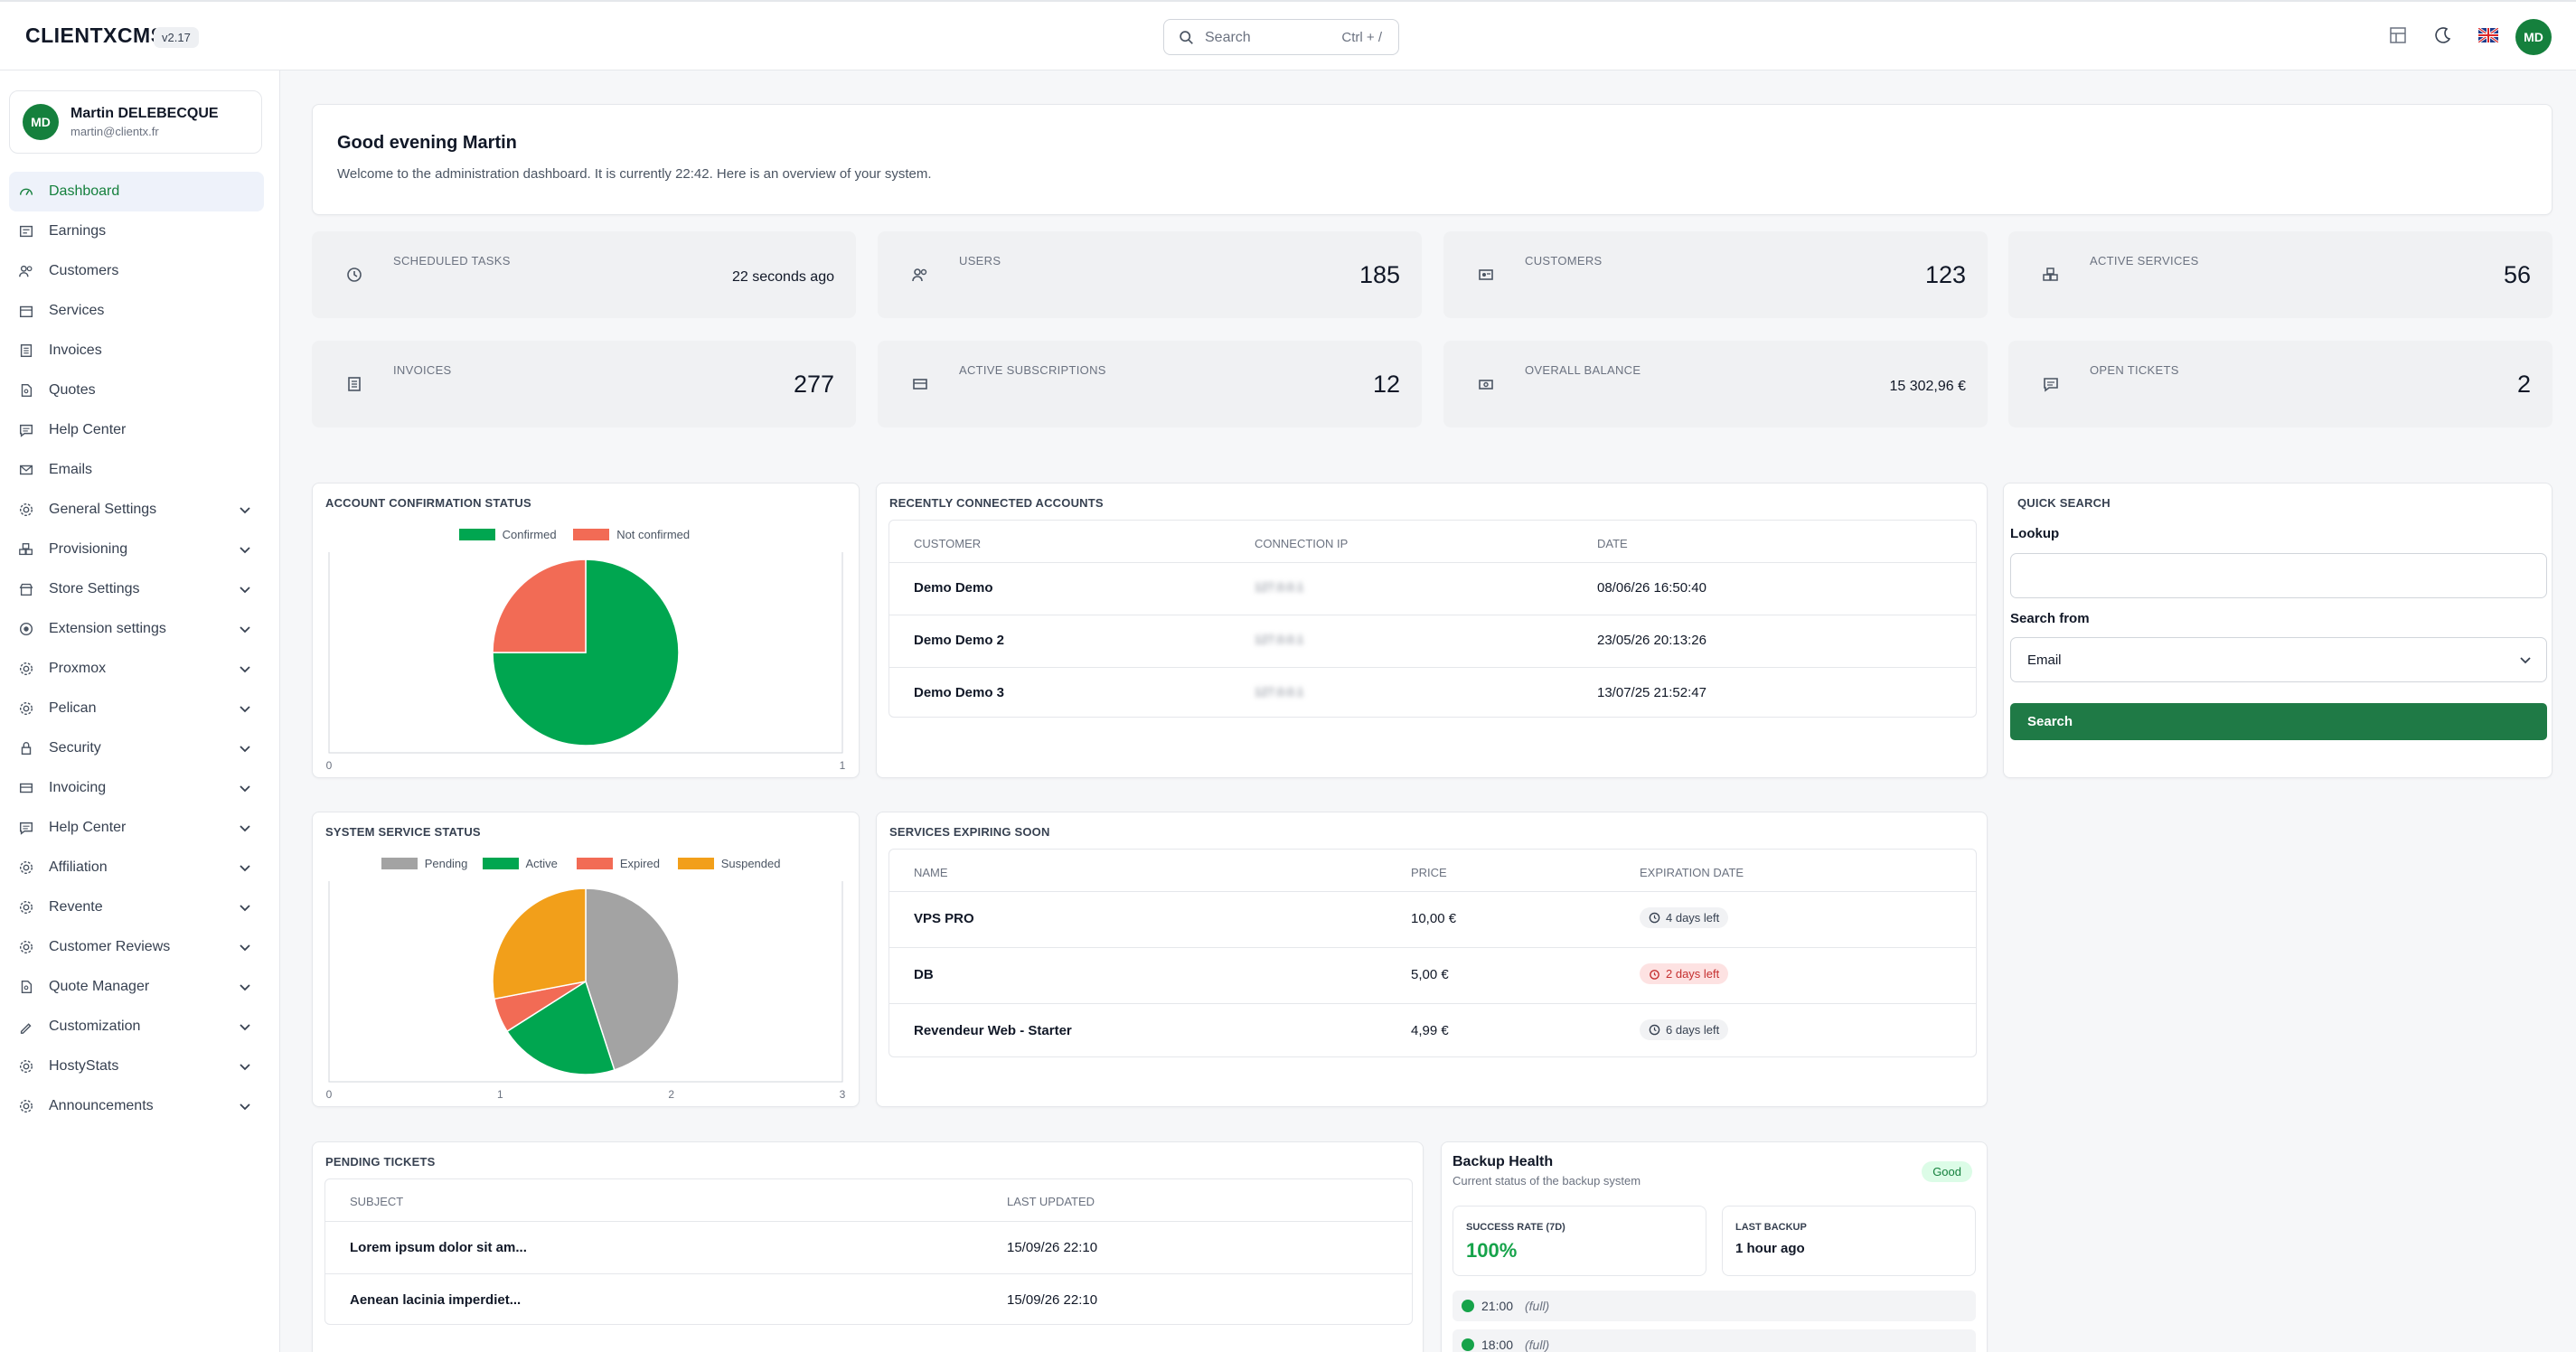  What do you see at coordinates (136, 589) in the screenshot?
I see `sidebar-item-store-settings: Store Settings` at bounding box center [136, 589].